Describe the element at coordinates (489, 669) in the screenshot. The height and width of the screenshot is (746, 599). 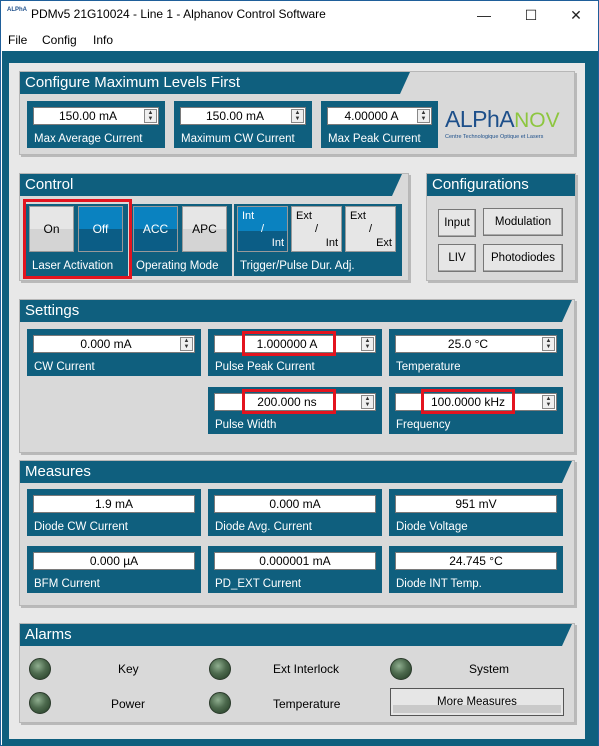
I see `system-alarm-label: System` at that location.